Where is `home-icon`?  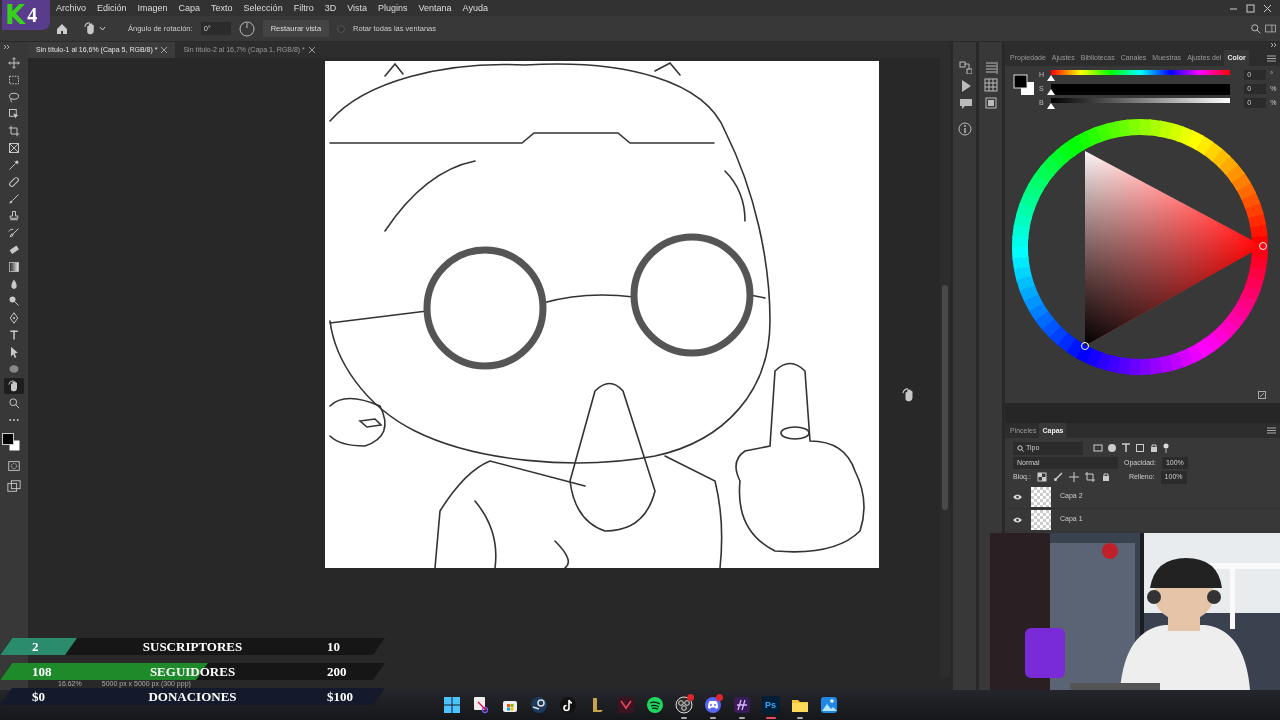 home-icon is located at coordinates (62, 28).